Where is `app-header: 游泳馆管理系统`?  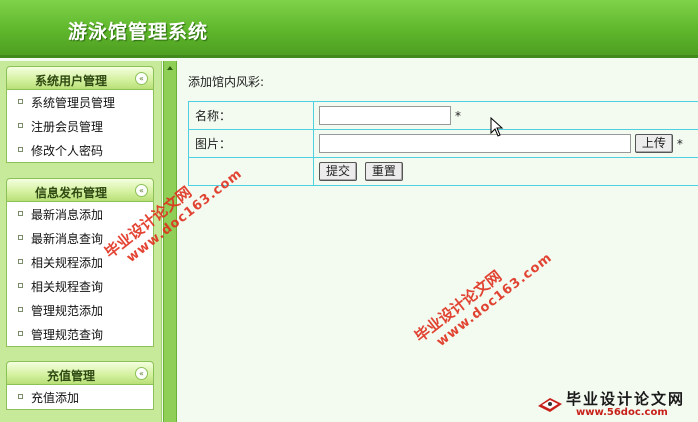 app-header: 游泳馆管理系统 is located at coordinates (349, 29).